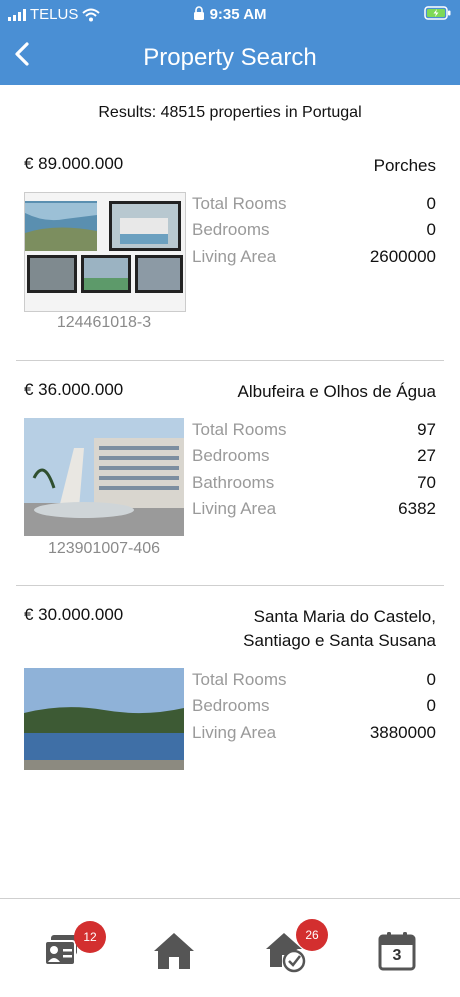  I want to click on spec-value: 2600000, so click(402, 256).